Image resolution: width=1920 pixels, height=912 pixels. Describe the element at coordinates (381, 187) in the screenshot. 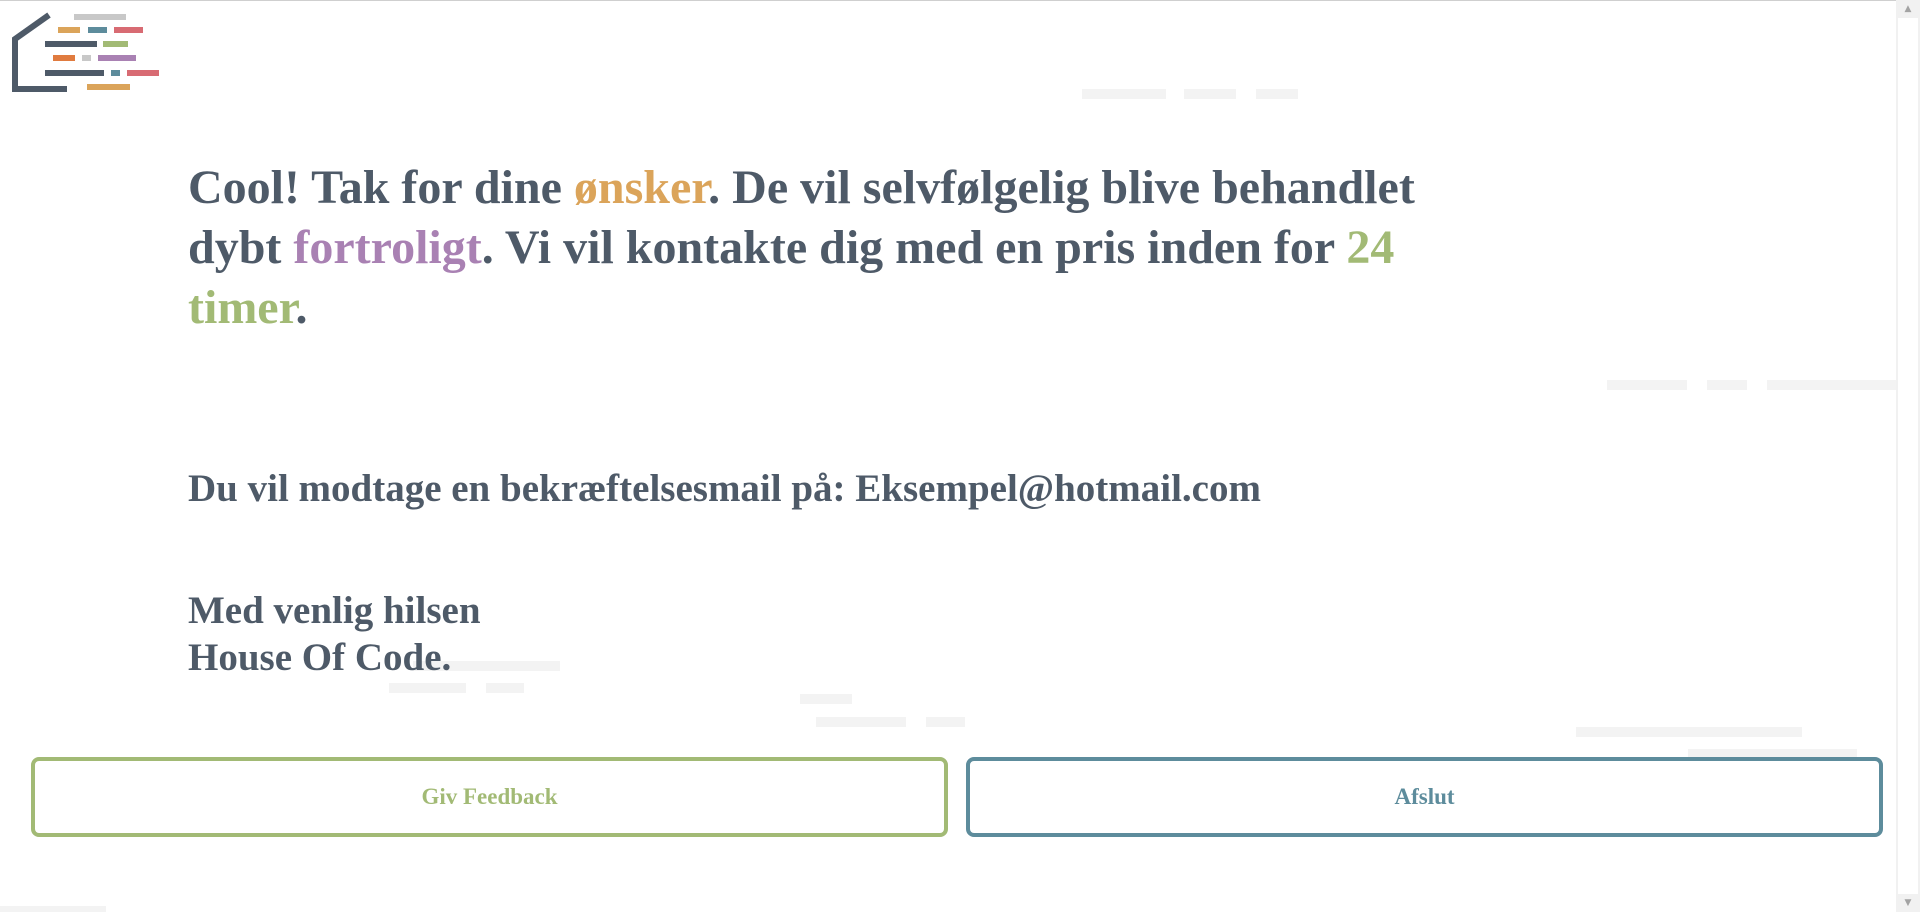

I see `headline-text: Cool! Tak for dine` at that location.